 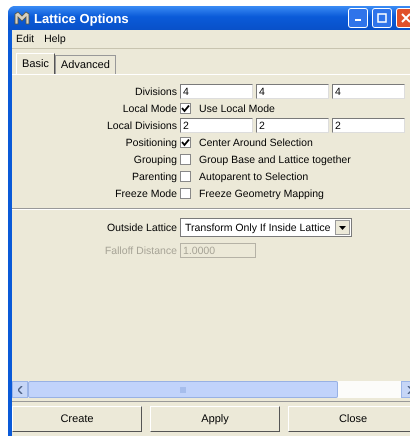 I want to click on checkbox-label: Center Around Selection, so click(x=256, y=142).